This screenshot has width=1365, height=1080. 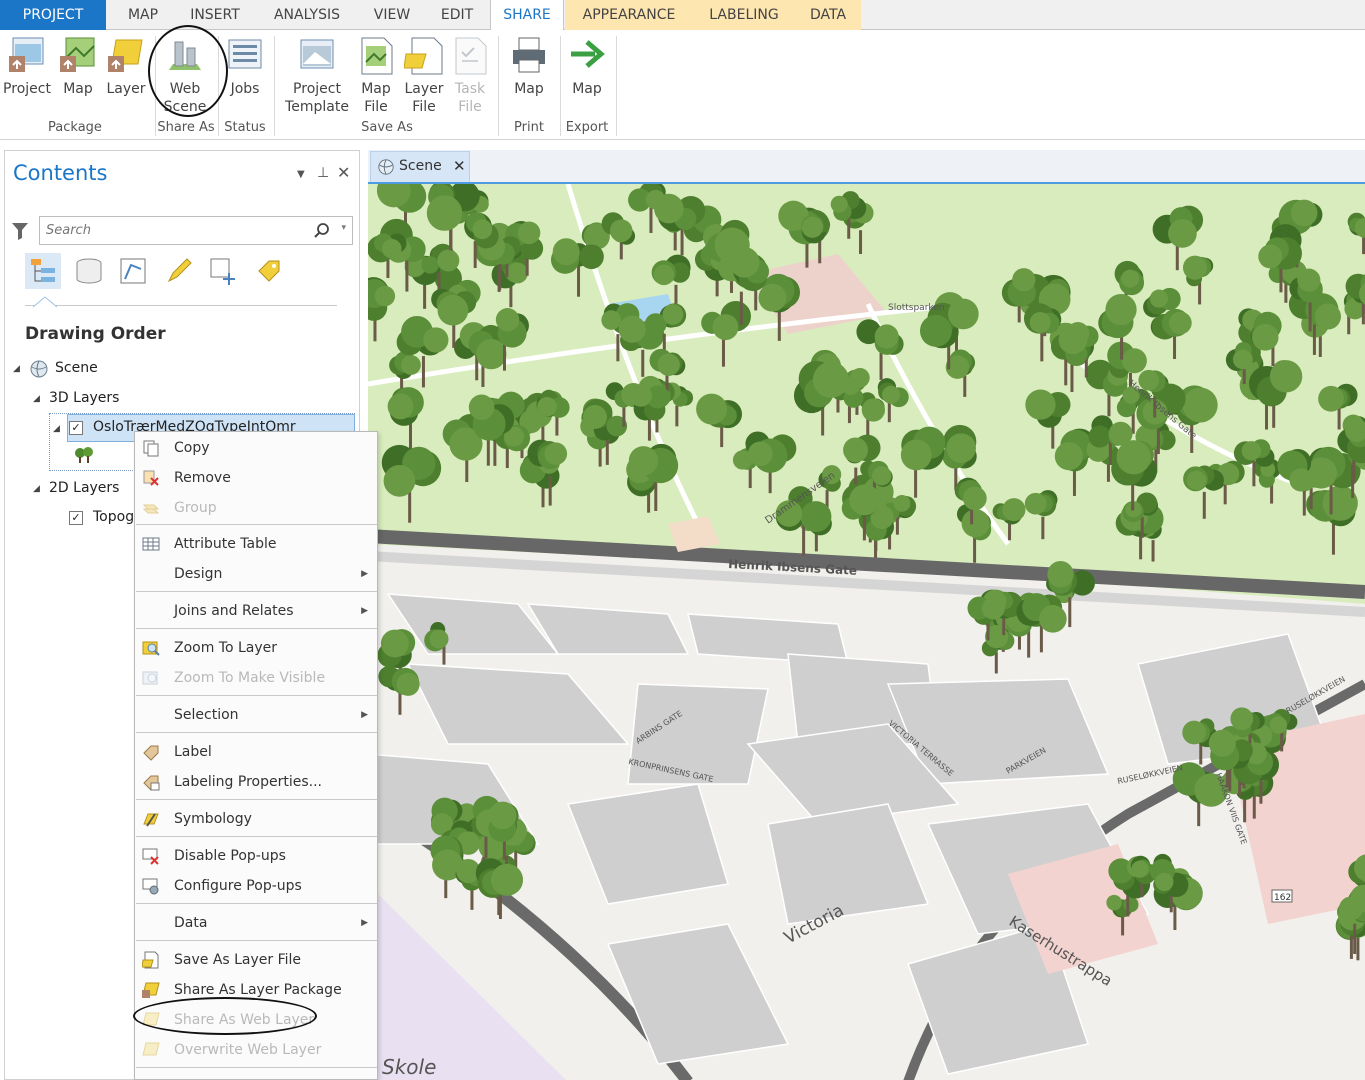 I want to click on layer-2d-checkbox: ✓, so click(x=76, y=518).